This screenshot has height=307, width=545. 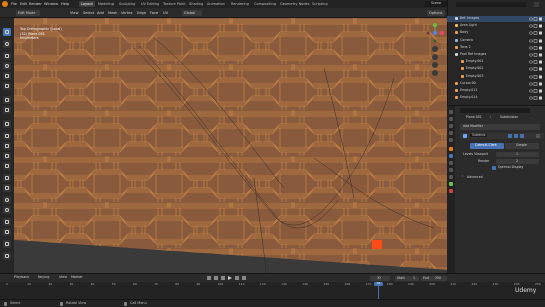 I want to click on outliner-item: Area Light, so click(x=496, y=26).